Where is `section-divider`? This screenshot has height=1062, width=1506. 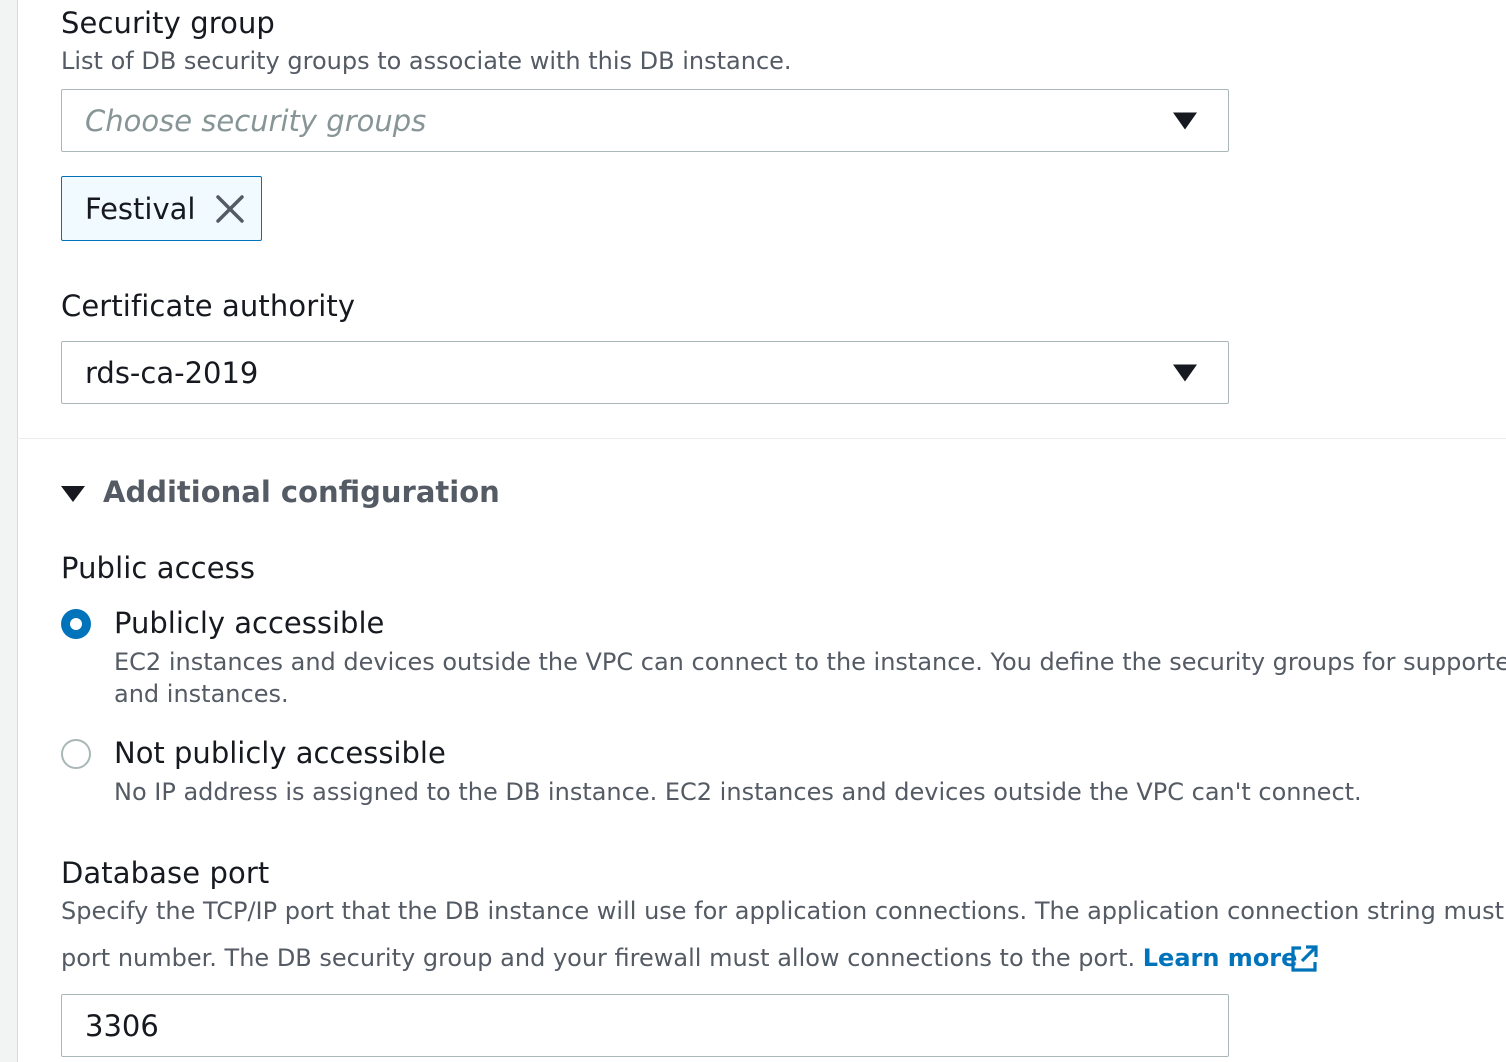
section-divider is located at coordinates (761, 438).